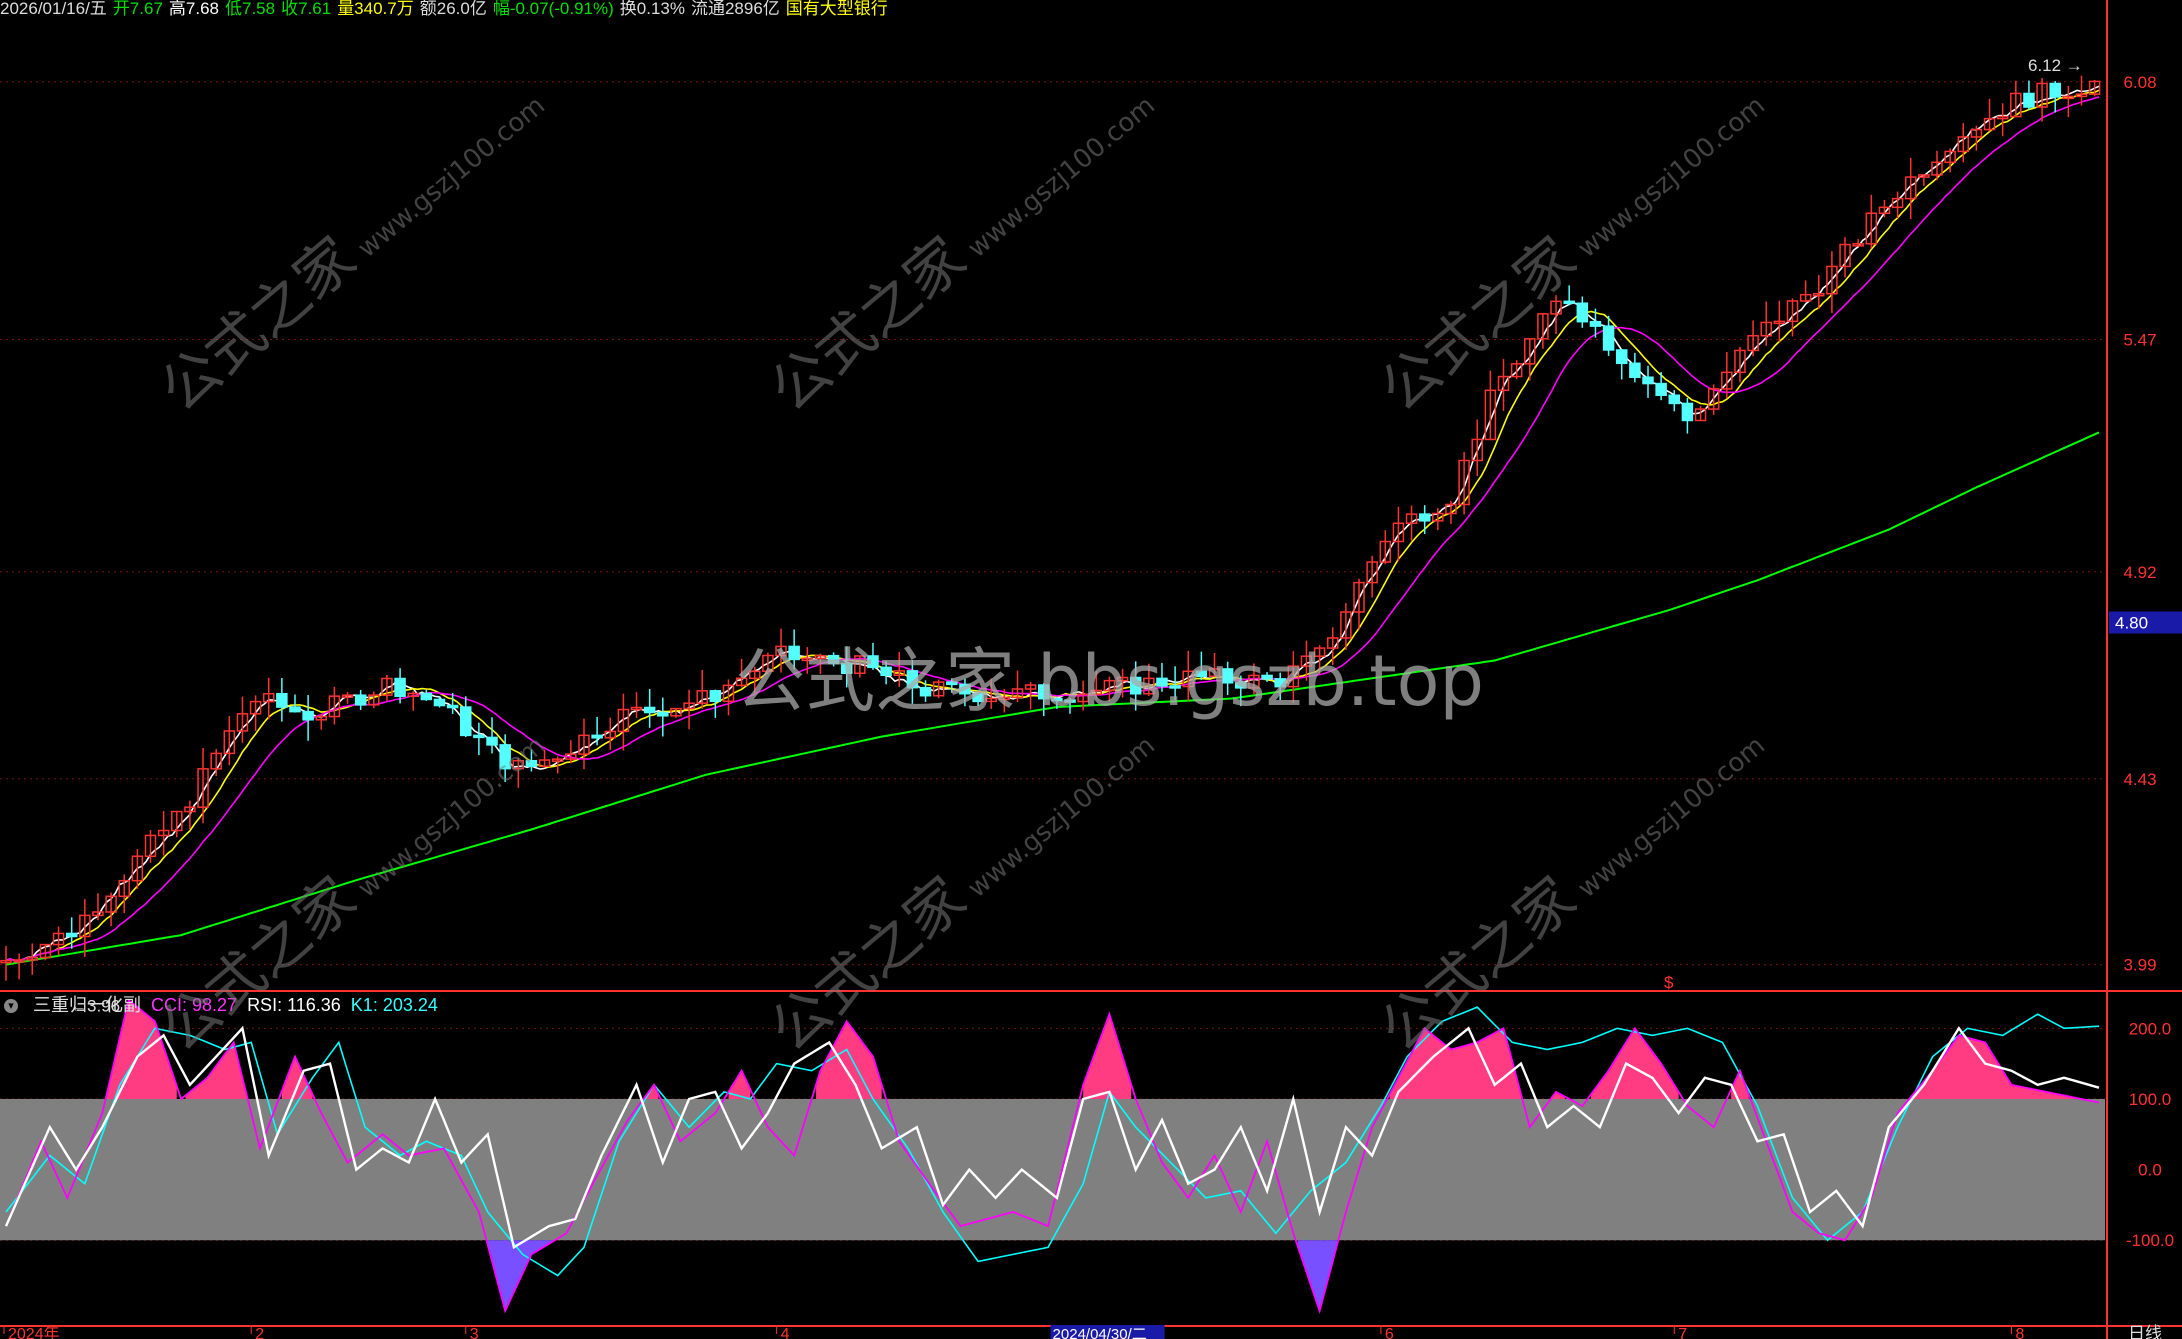 This screenshot has width=2182, height=1339. What do you see at coordinates (1100, 1332) in the screenshot?
I see `crosshair-date-label: 2024/04/30/二` at bounding box center [1100, 1332].